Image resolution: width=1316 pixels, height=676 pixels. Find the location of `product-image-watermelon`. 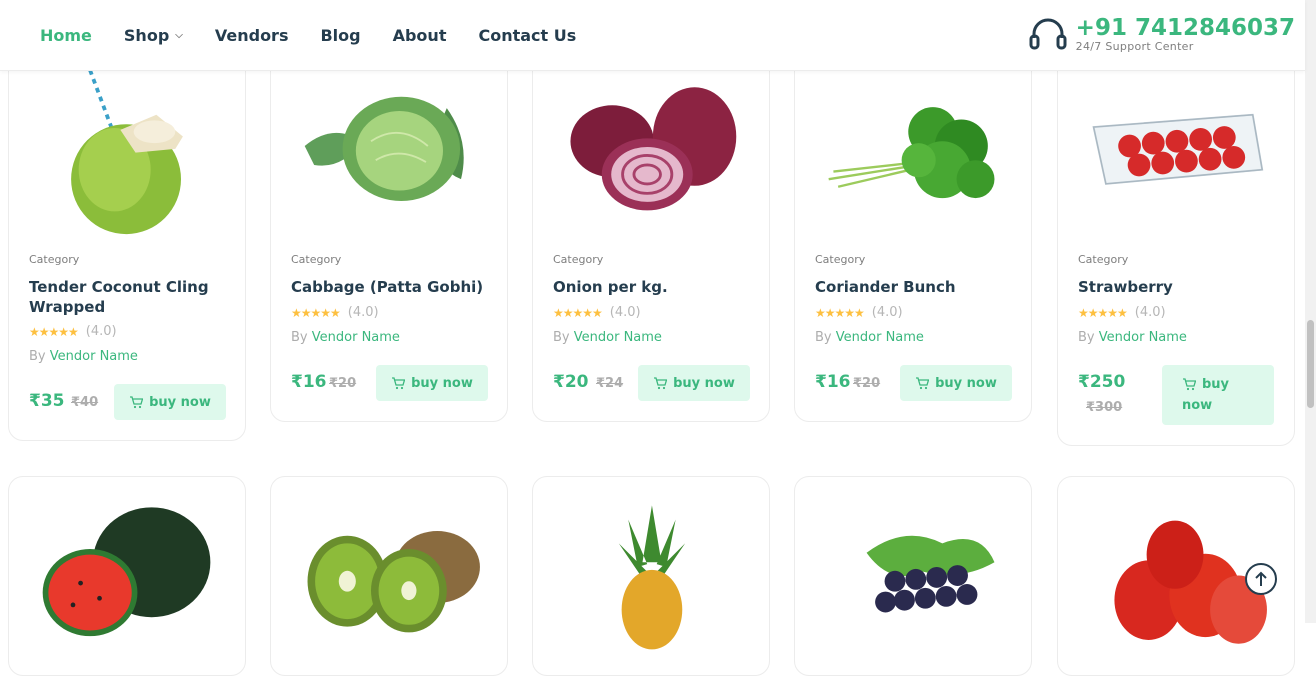

product-image-watermelon is located at coordinates (127, 567).